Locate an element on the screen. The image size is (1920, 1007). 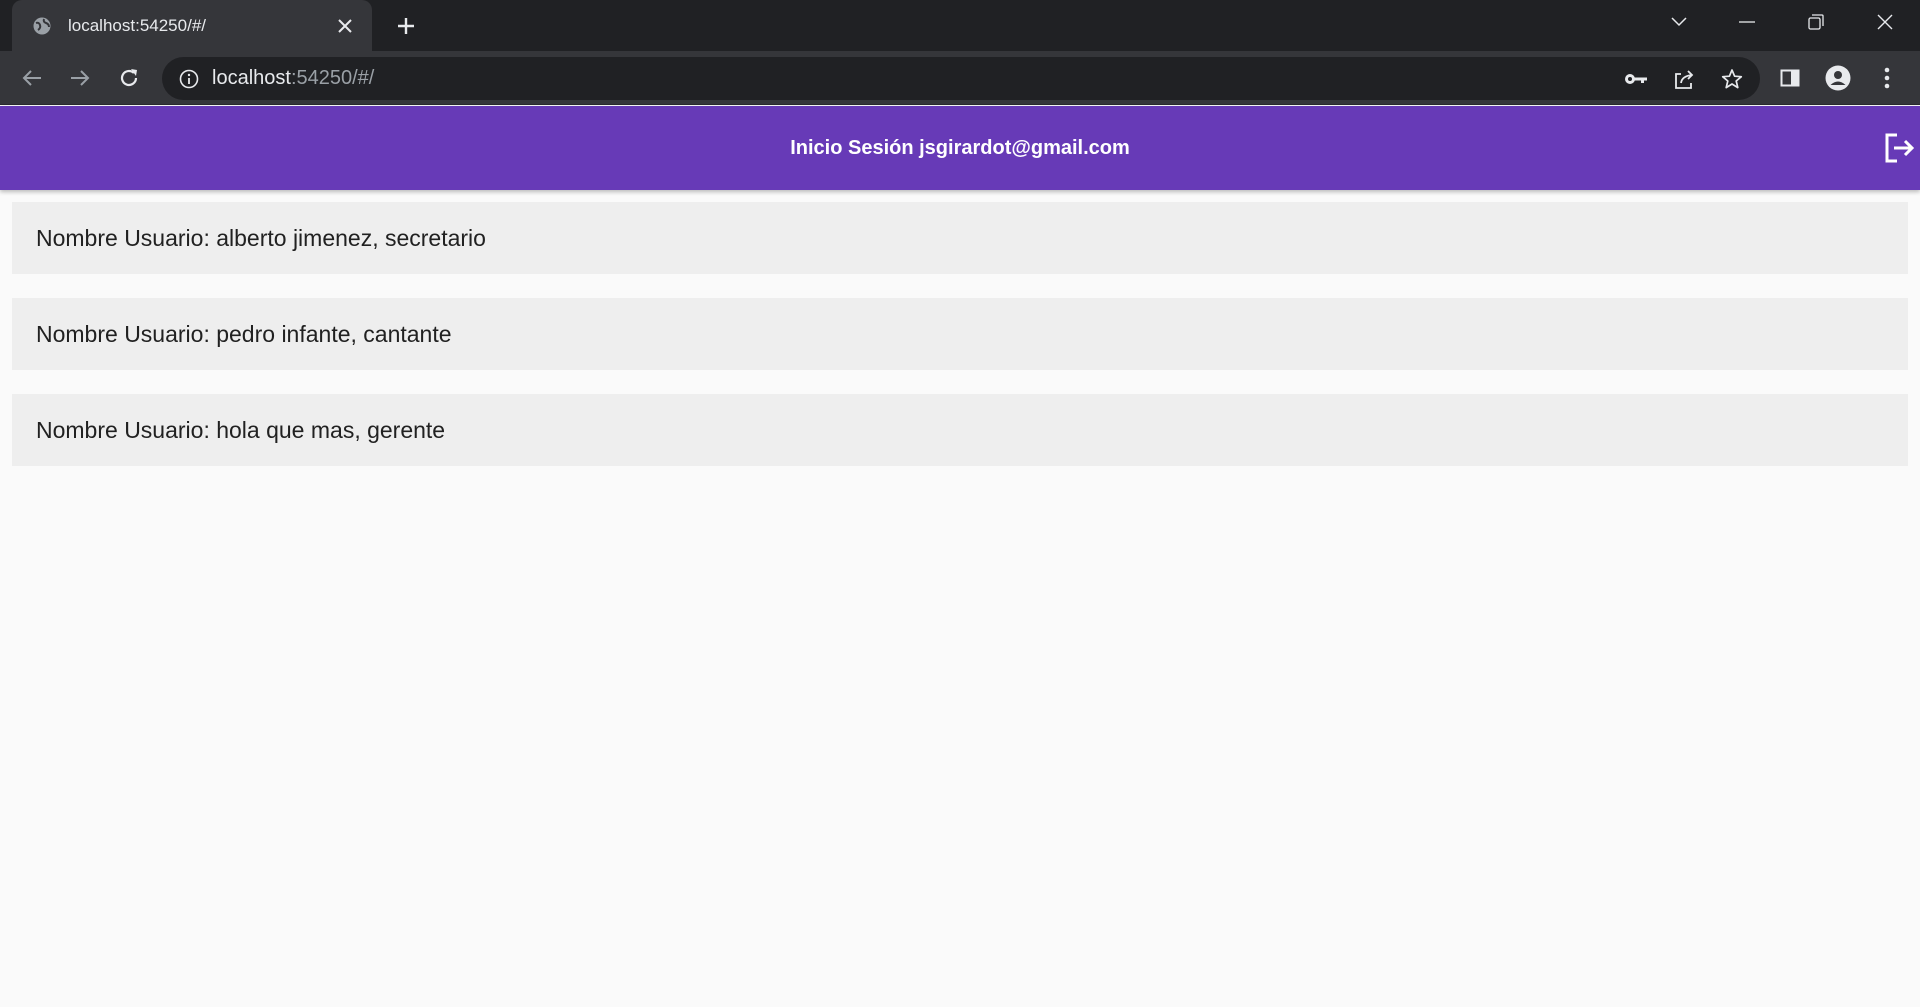
sidebar-icon is located at coordinates (1790, 78).